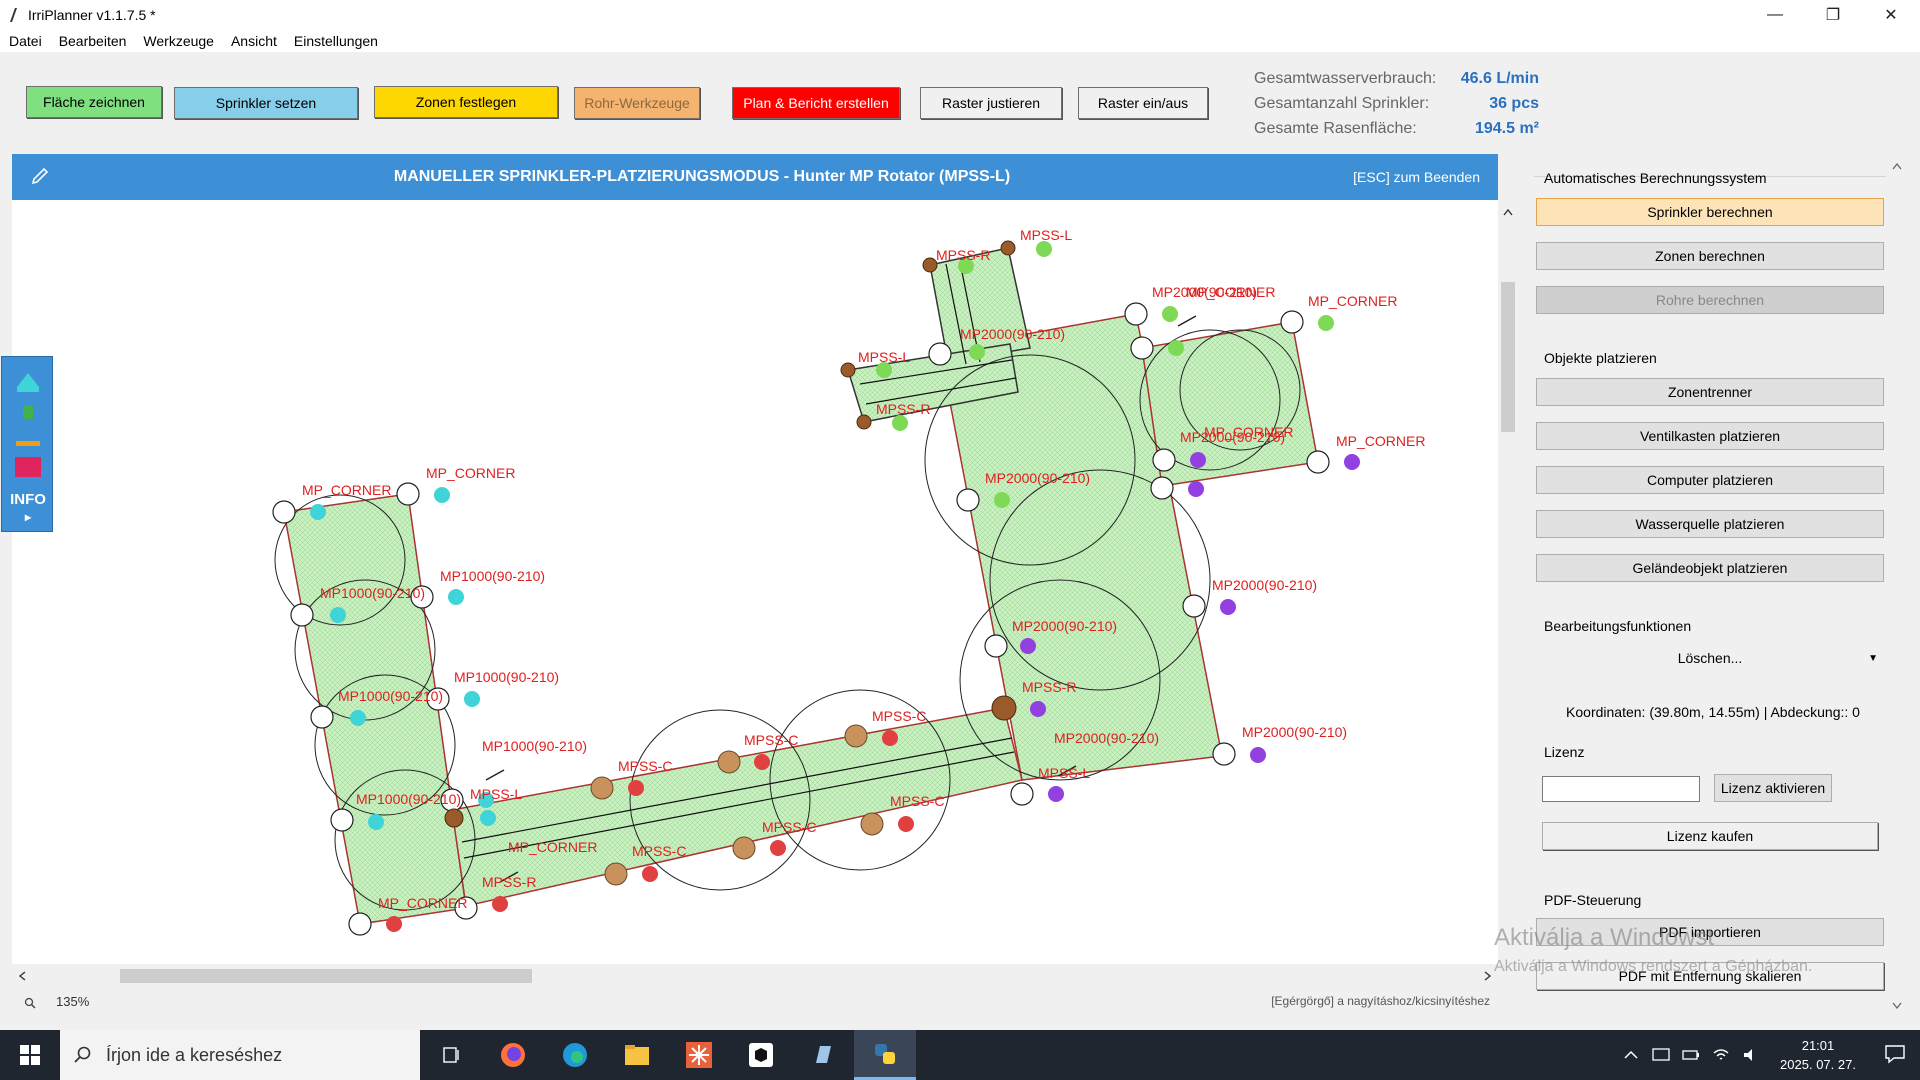  What do you see at coordinates (92, 41) in the screenshot?
I see `menu-bearbeiten: Bearbeiten` at bounding box center [92, 41].